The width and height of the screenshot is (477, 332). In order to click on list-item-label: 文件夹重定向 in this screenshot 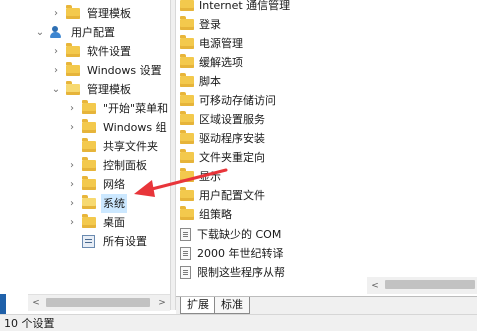, I will do `click(232, 157)`.